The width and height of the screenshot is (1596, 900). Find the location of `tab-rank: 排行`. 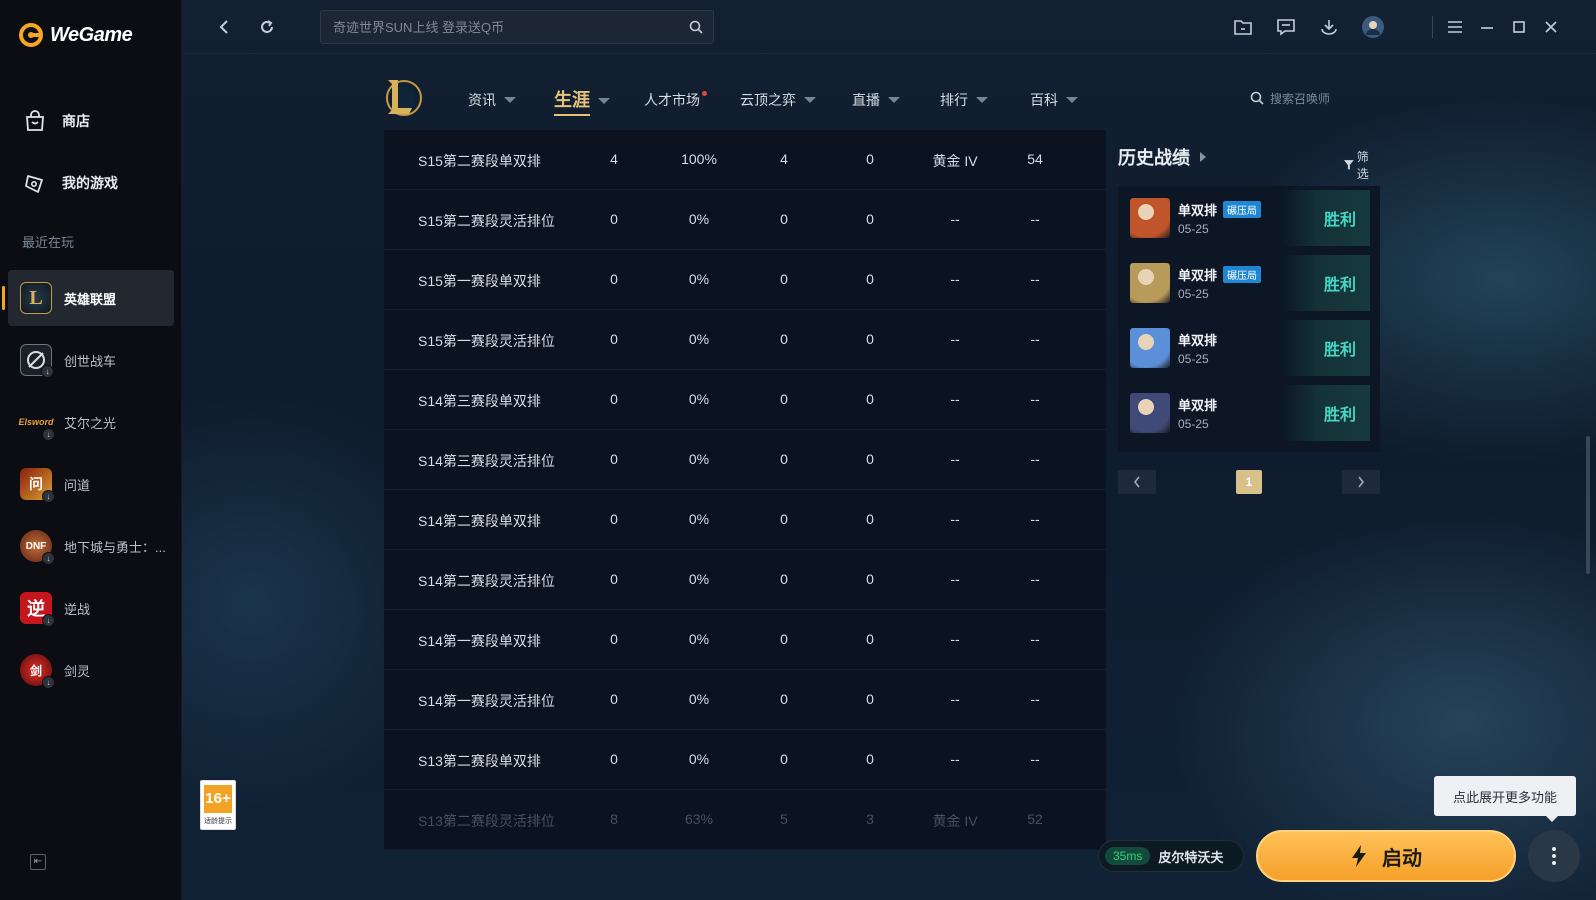

tab-rank: 排行 is located at coordinates (964, 100).